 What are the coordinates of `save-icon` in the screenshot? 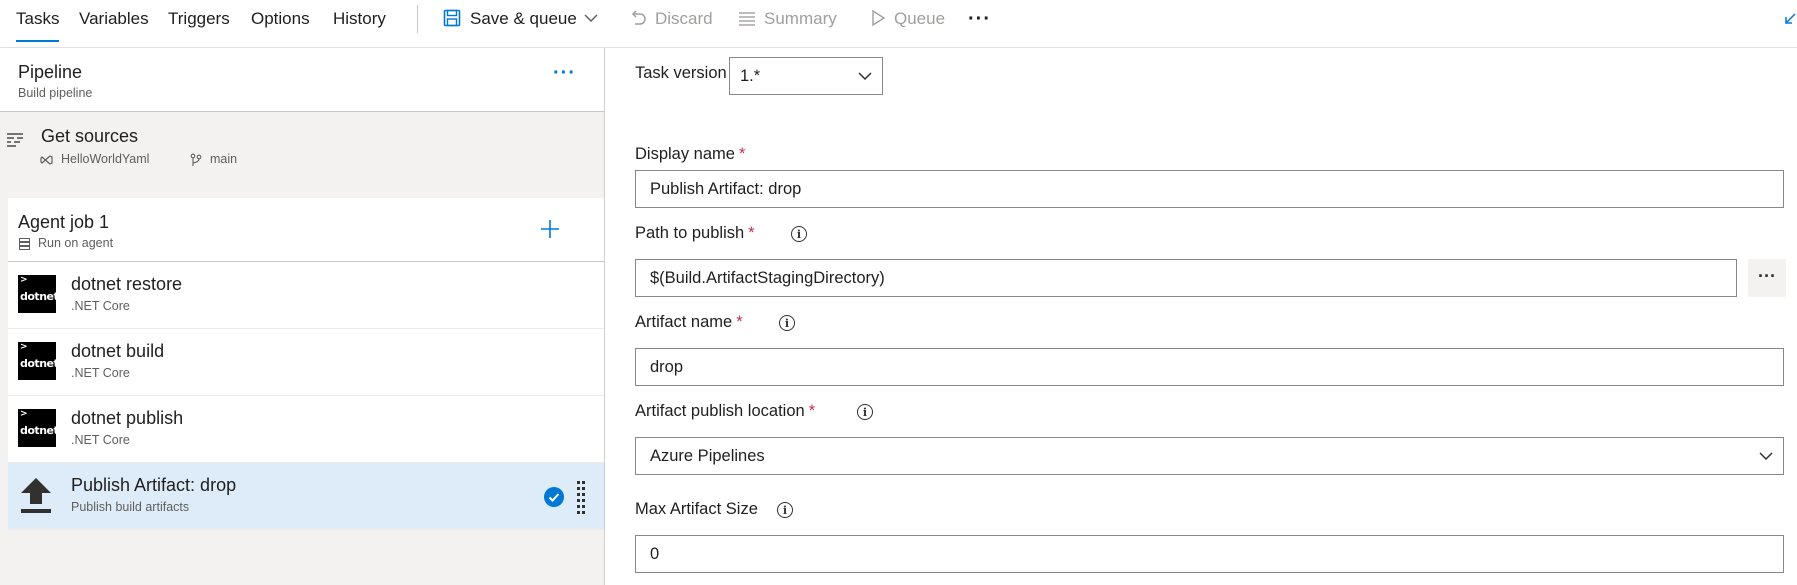 It's located at (452, 18).